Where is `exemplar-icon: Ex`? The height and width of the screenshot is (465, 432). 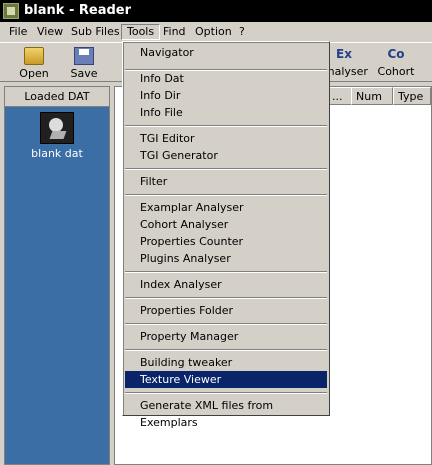 exemplar-icon: Ex is located at coordinates (344, 54).